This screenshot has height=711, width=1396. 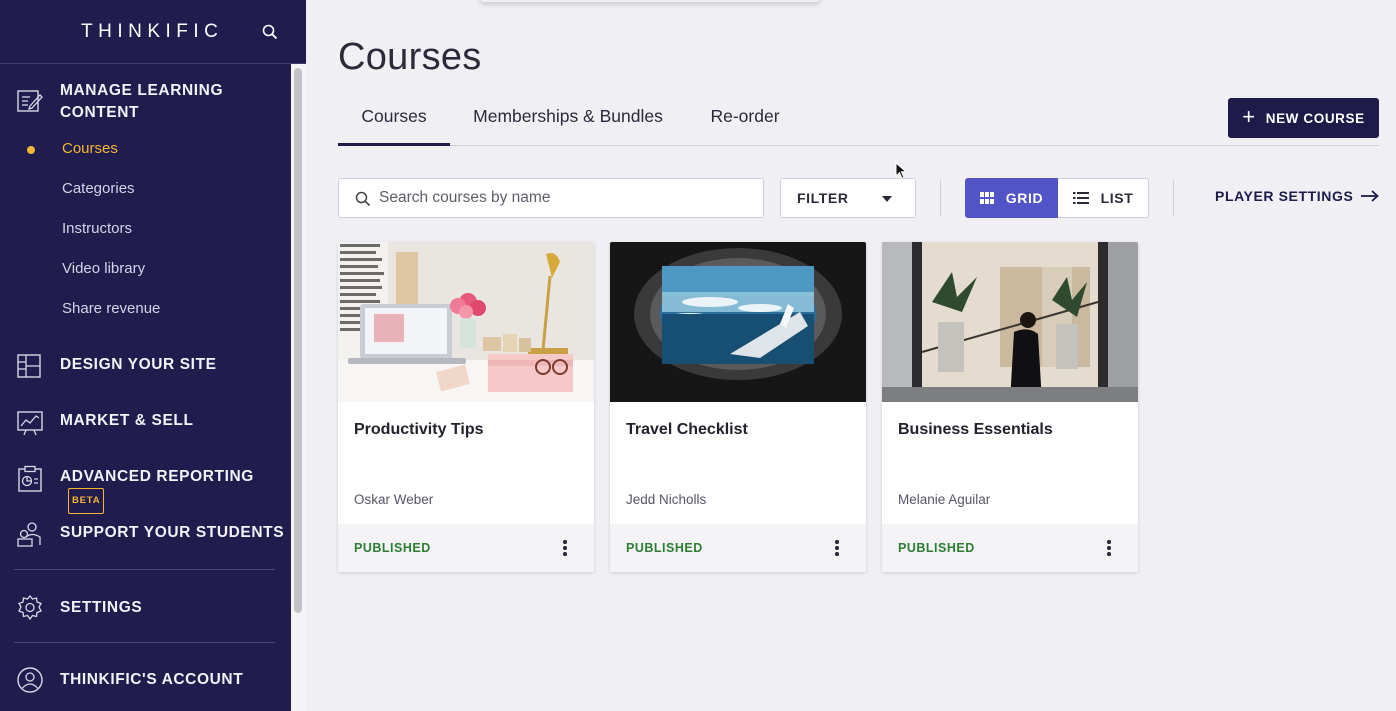 What do you see at coordinates (419, 430) in the screenshot?
I see `course-title: Productivity Tips` at bounding box center [419, 430].